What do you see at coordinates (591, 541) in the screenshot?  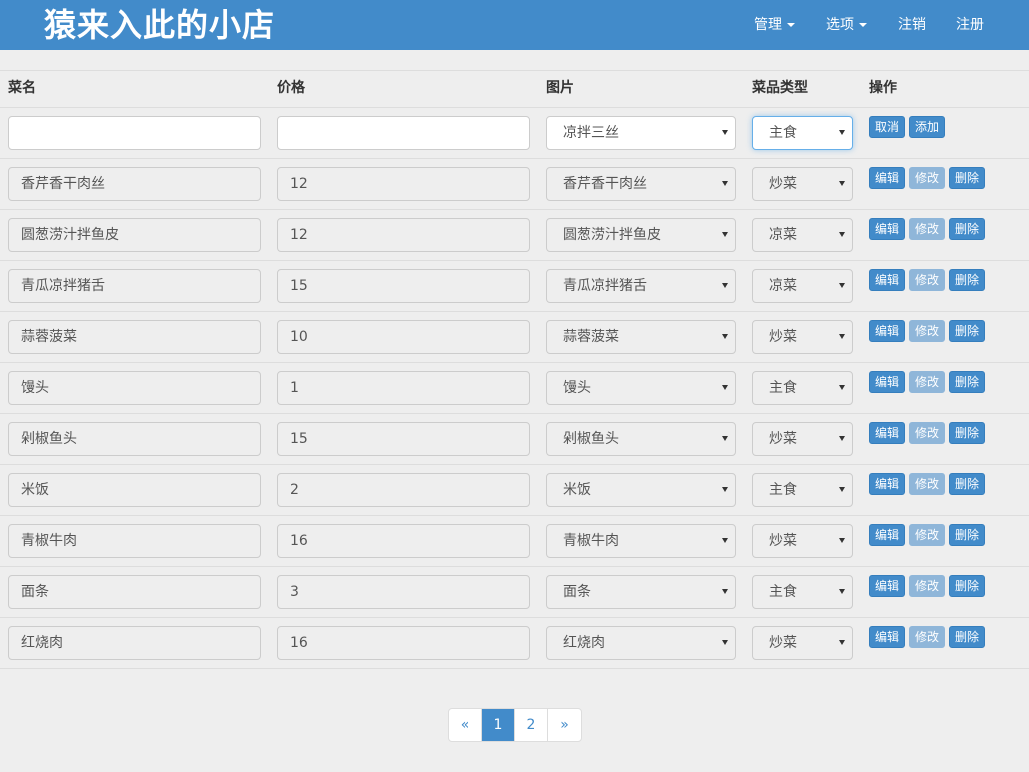 I see `dish-image-select-value: 青椒牛肉` at bounding box center [591, 541].